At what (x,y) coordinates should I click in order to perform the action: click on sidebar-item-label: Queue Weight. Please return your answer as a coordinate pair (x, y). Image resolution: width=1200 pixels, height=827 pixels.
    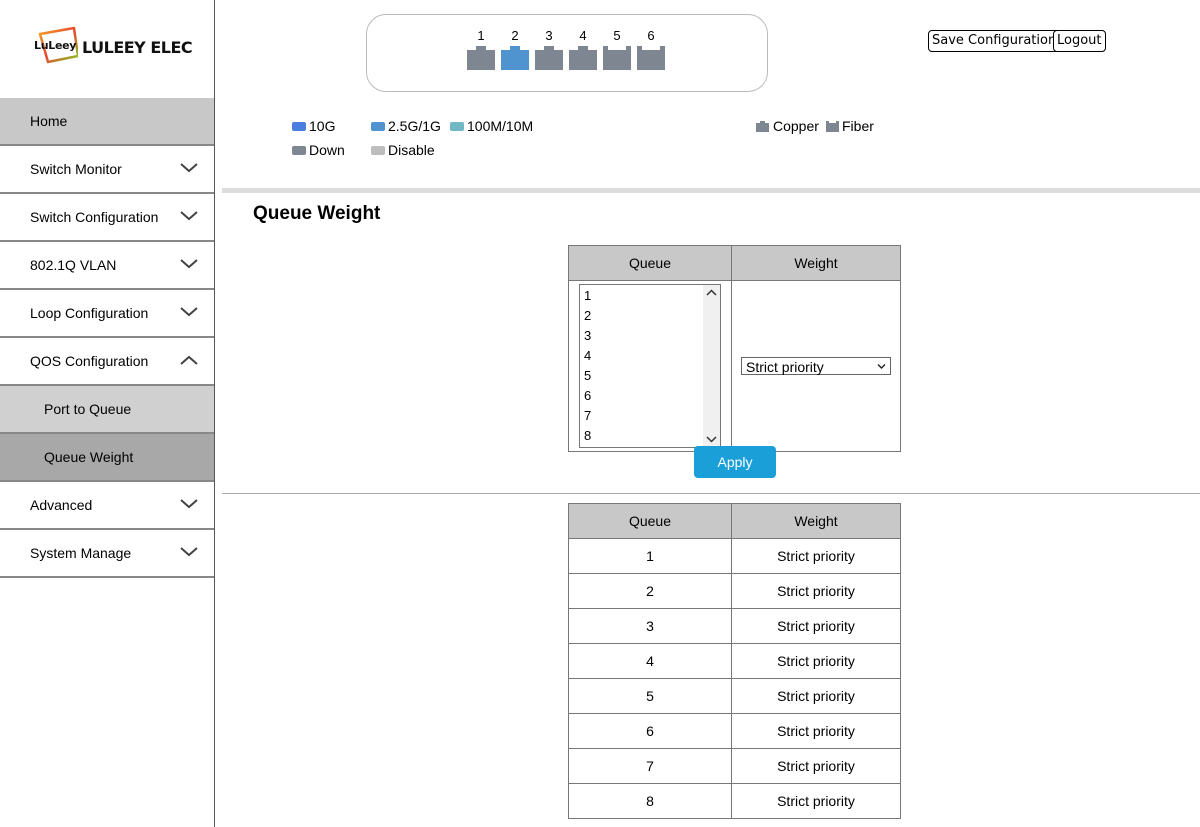
    Looking at the image, I should click on (89, 457).